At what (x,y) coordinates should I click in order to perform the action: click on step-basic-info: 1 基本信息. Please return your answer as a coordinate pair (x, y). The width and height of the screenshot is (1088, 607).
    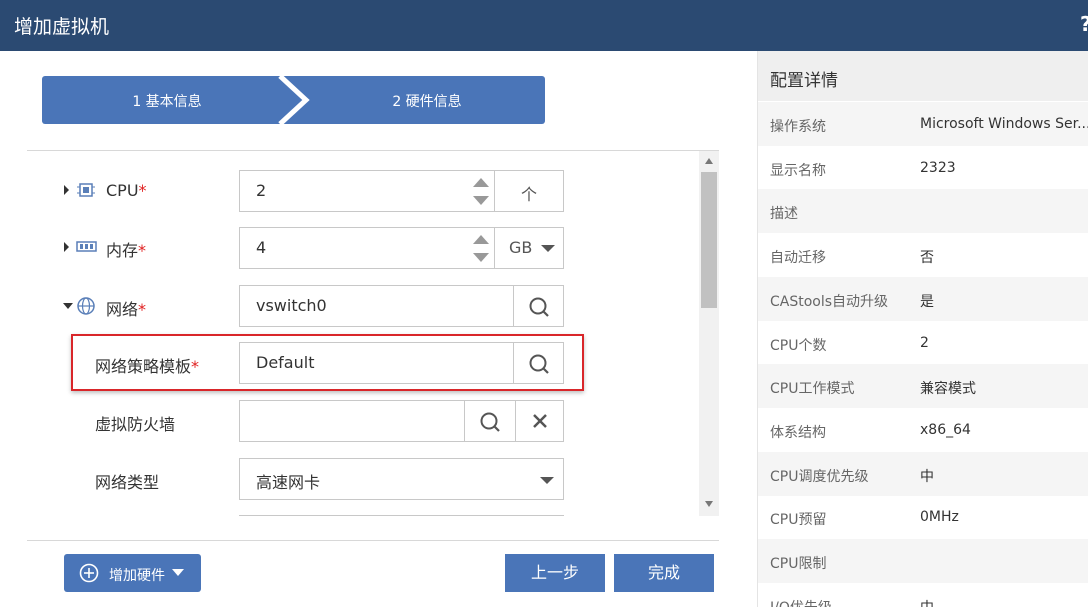
    Looking at the image, I should click on (167, 101).